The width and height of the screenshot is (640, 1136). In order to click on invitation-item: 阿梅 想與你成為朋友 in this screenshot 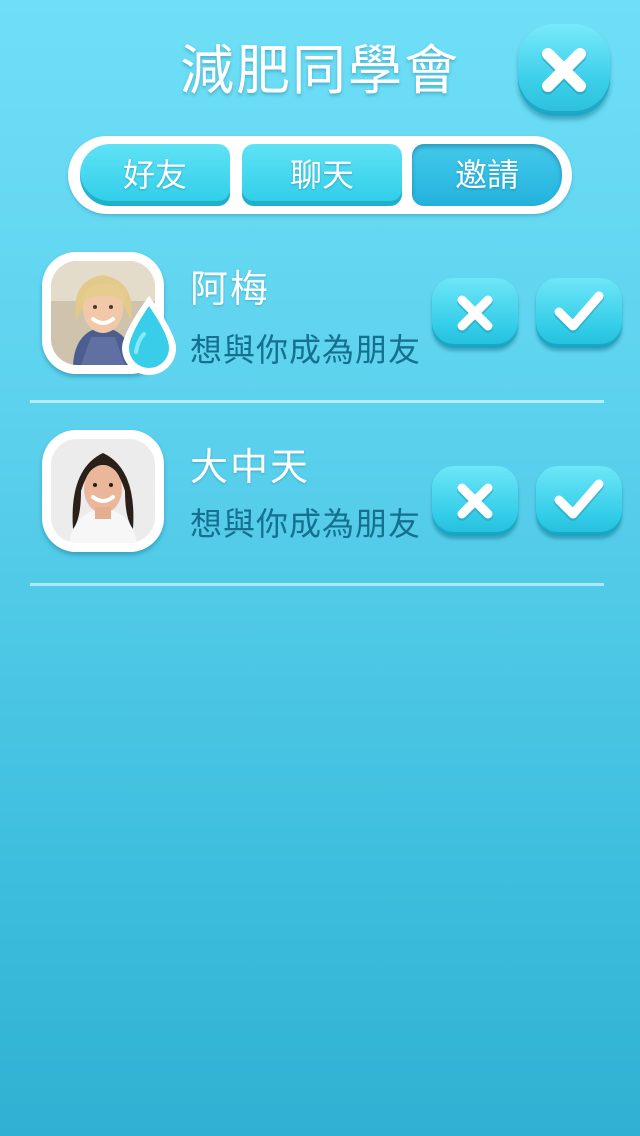, I will do `click(320, 328)`.